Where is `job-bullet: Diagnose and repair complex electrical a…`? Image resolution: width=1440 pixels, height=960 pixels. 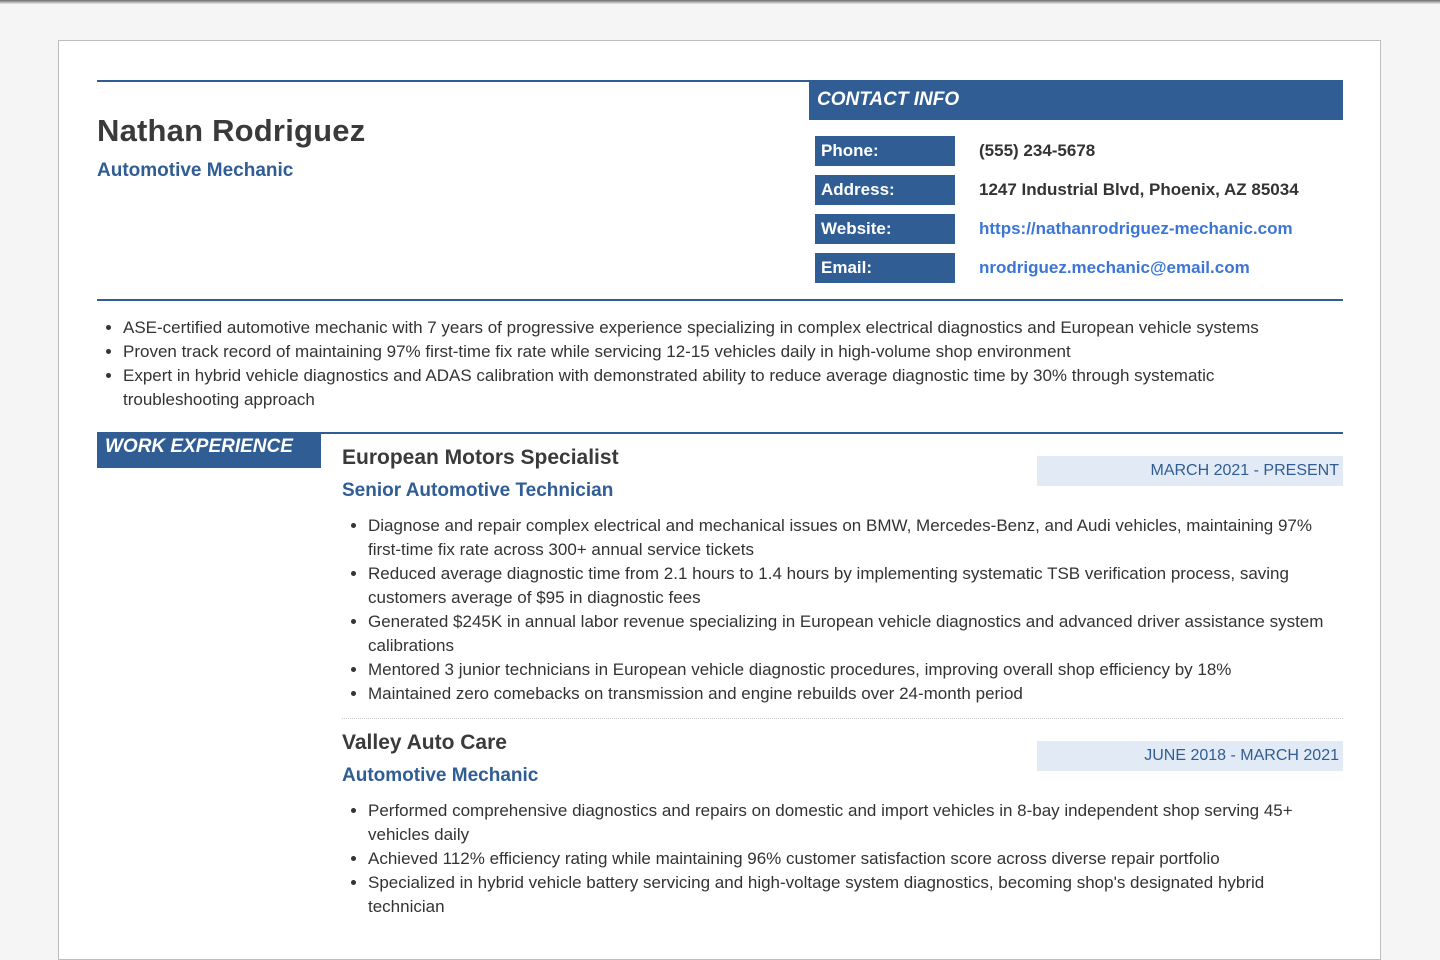 job-bullet: Diagnose and repair complex electrical a… is located at coordinates (855, 538).